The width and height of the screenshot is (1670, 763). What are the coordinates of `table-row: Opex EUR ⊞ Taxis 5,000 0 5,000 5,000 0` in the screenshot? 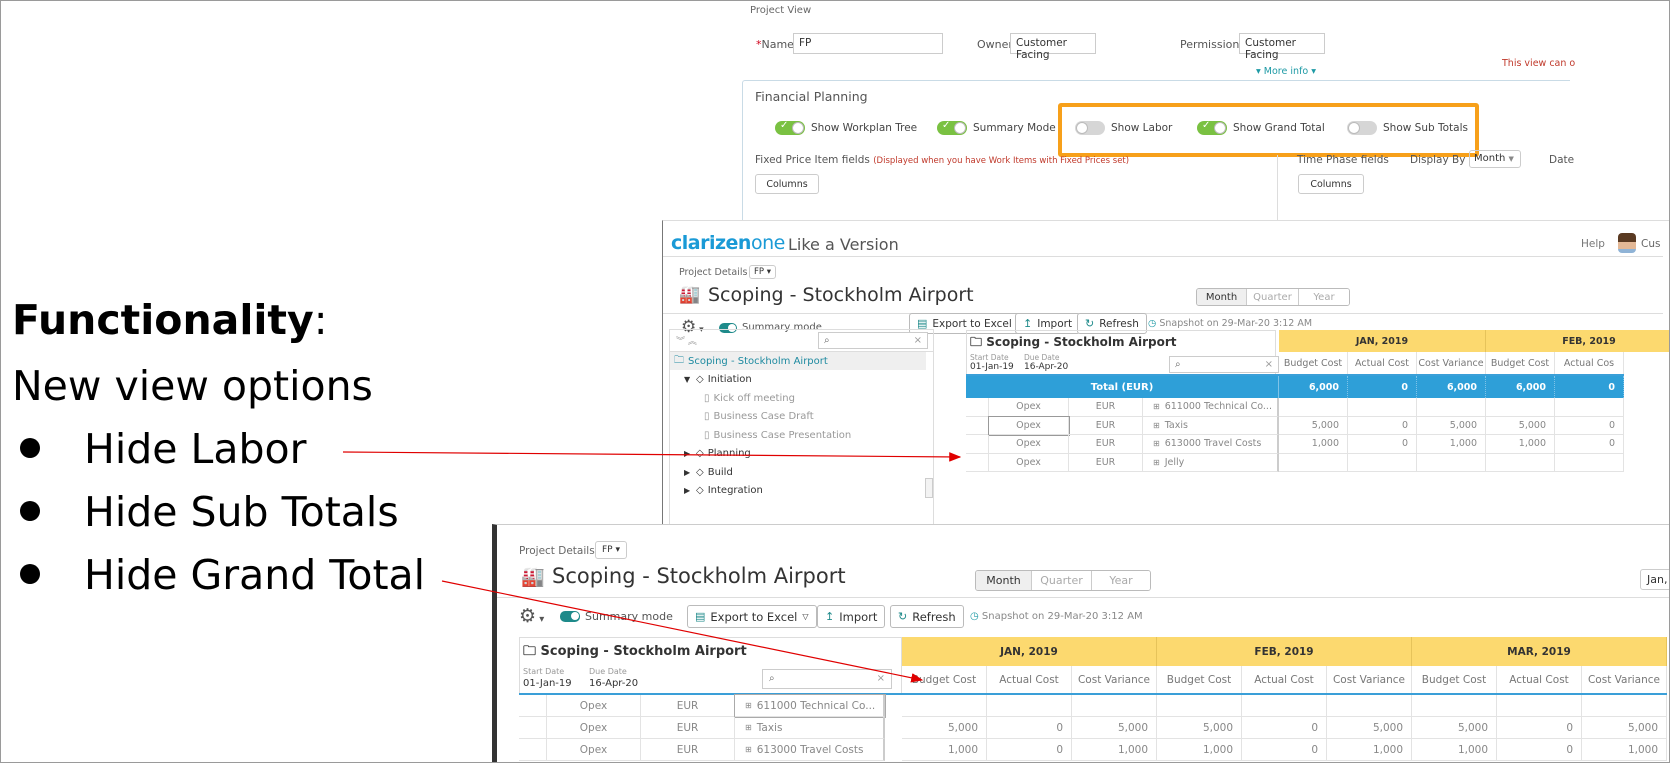 It's located at (1295, 425).